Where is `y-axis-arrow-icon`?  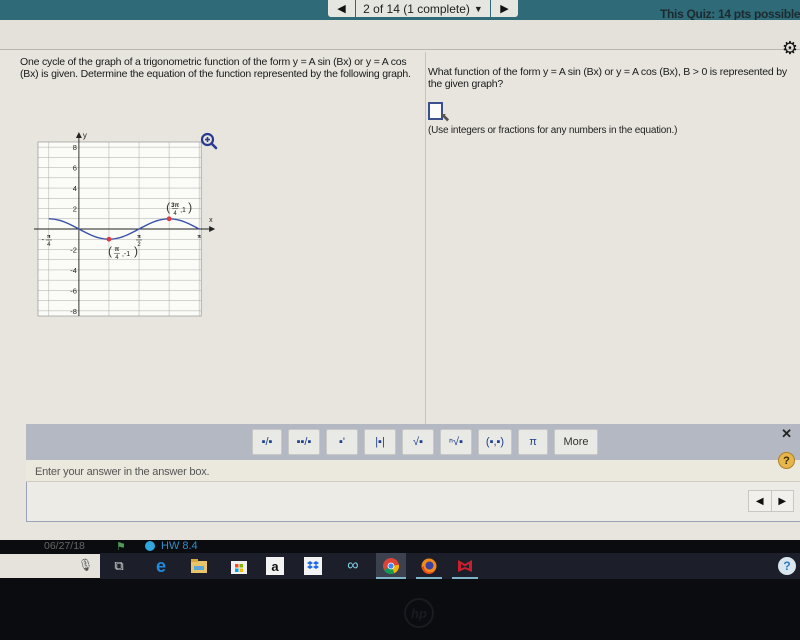 y-axis-arrow-icon is located at coordinates (78, 135).